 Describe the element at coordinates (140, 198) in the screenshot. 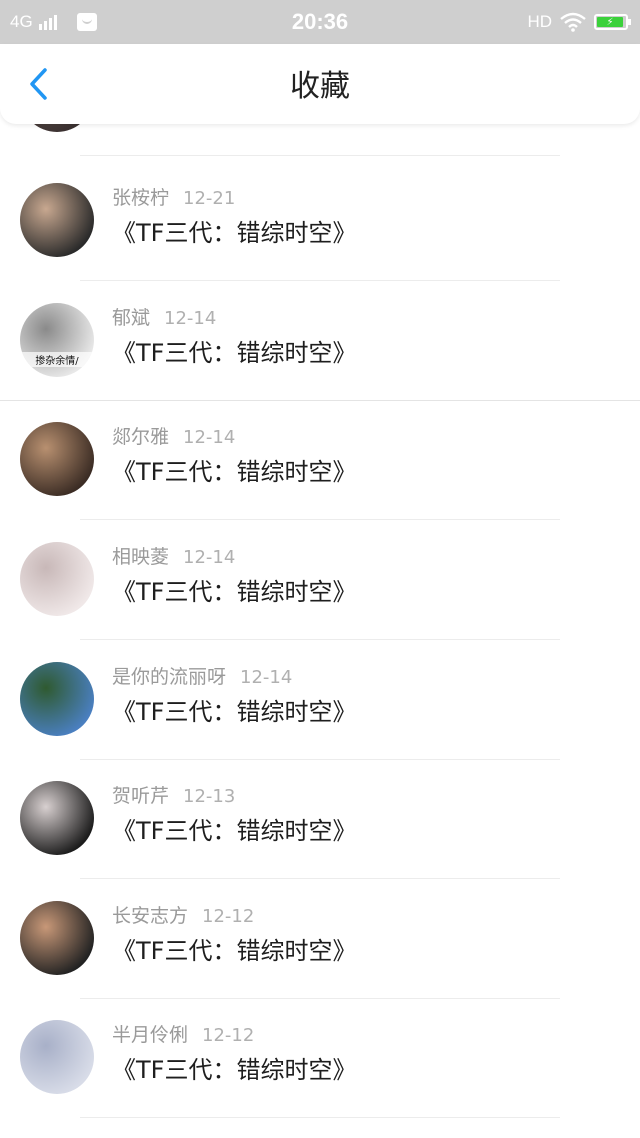

I see `author-name: 张桉柠` at that location.